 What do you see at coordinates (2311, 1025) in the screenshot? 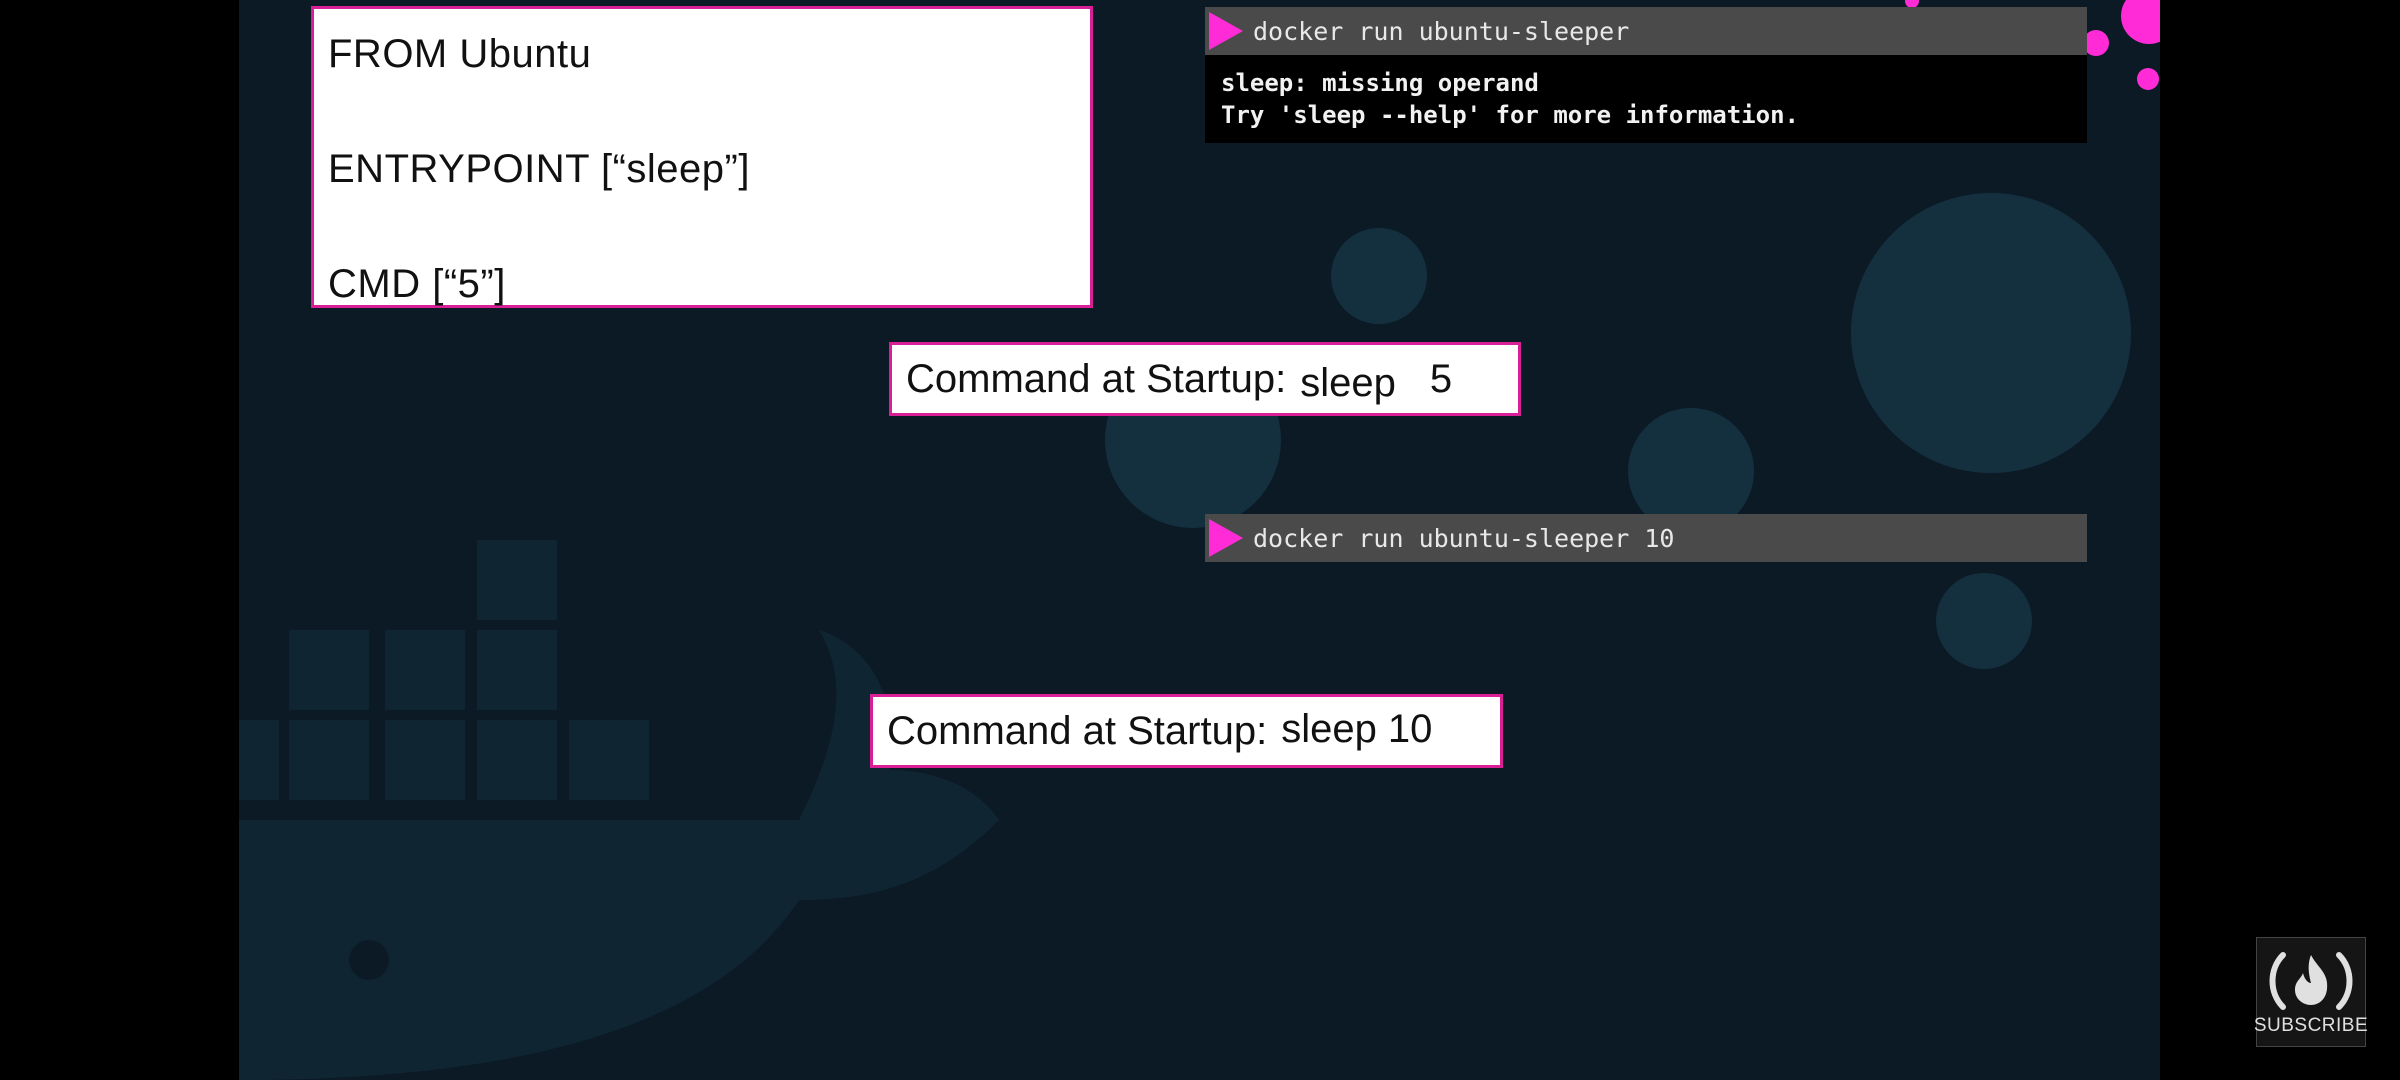
I see `subscribe-label: SUBSCRIBE` at bounding box center [2311, 1025].